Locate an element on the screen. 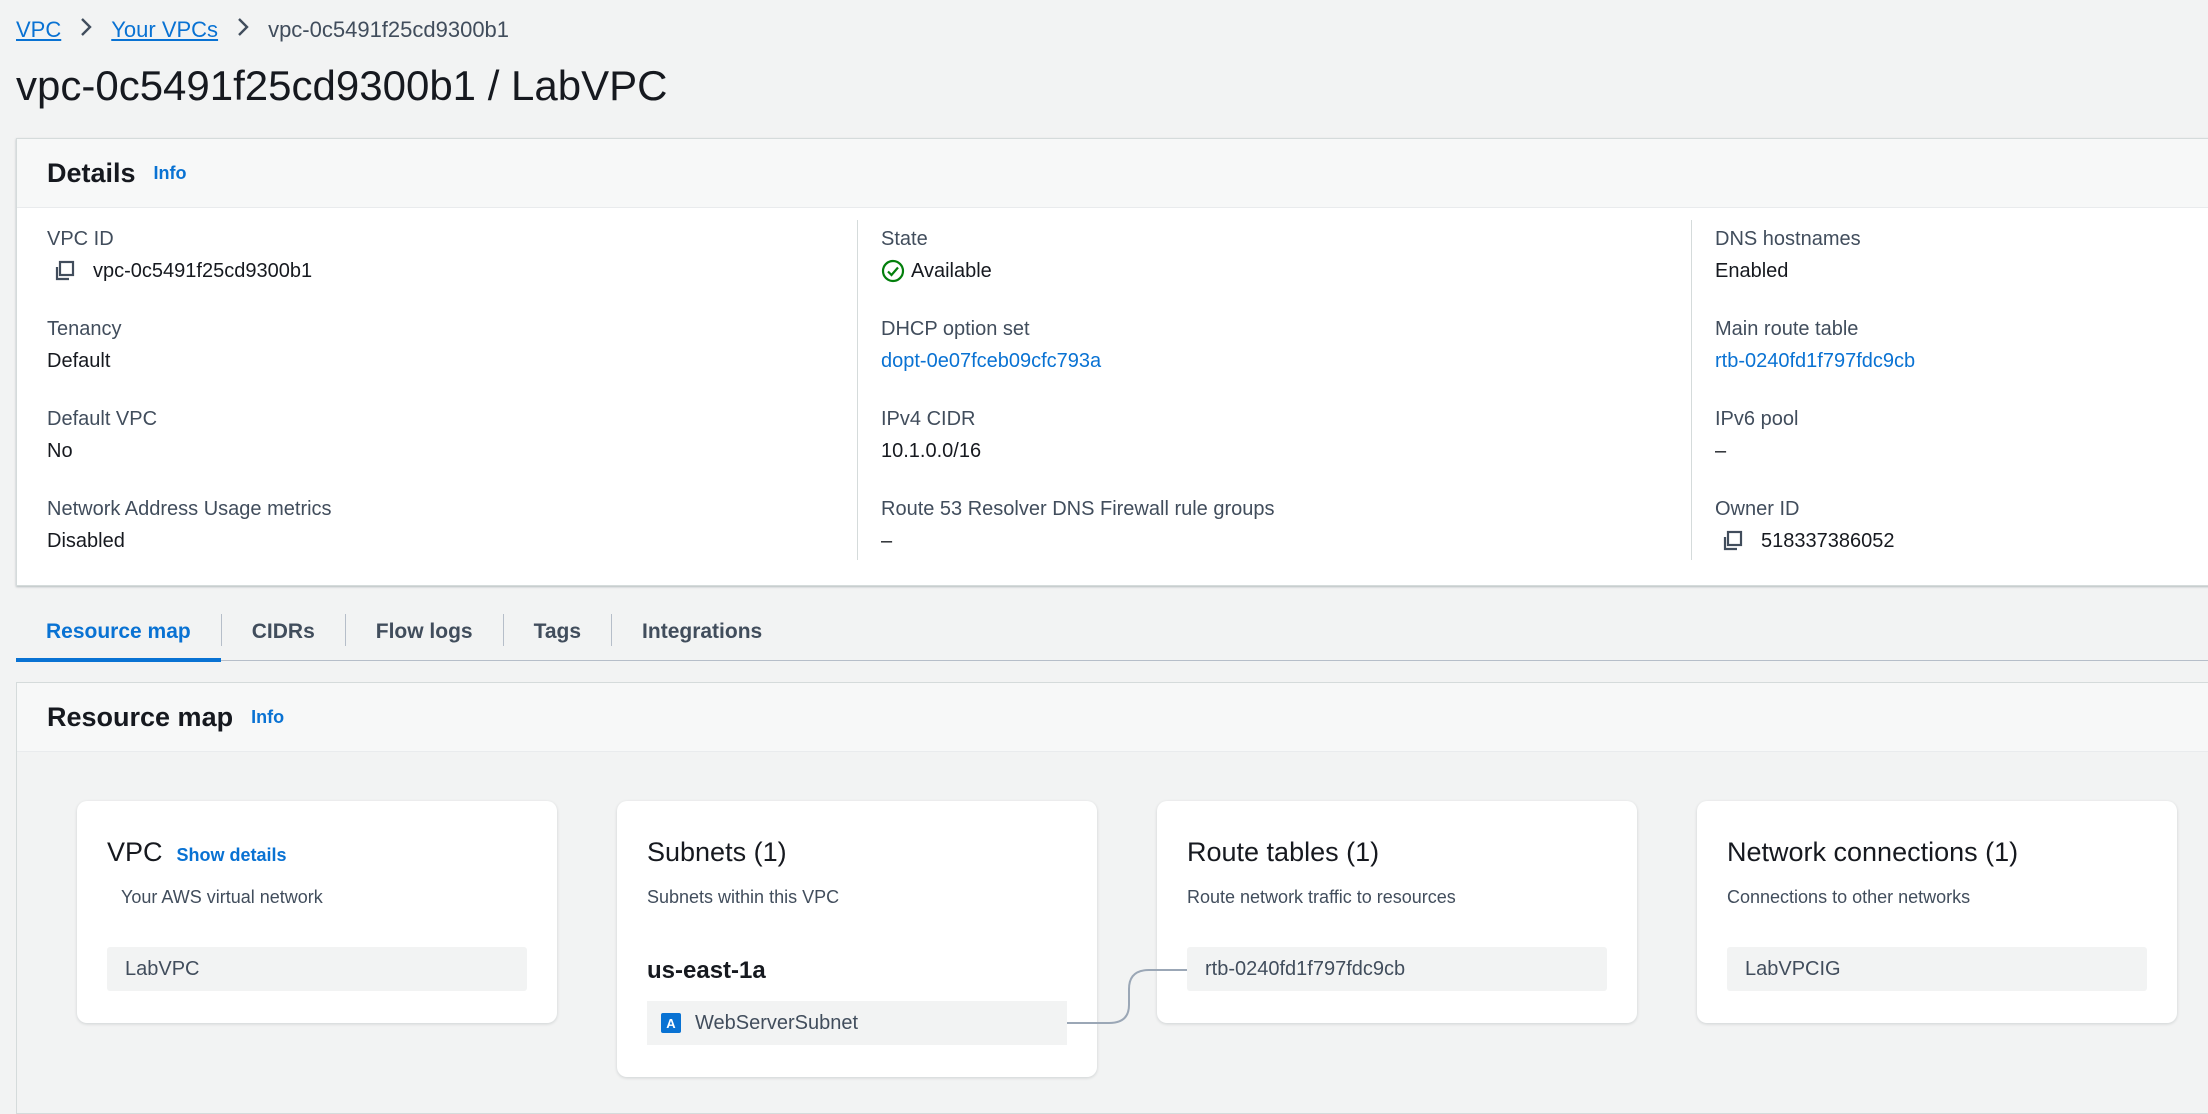  details-header: Details Info is located at coordinates (1112, 173).